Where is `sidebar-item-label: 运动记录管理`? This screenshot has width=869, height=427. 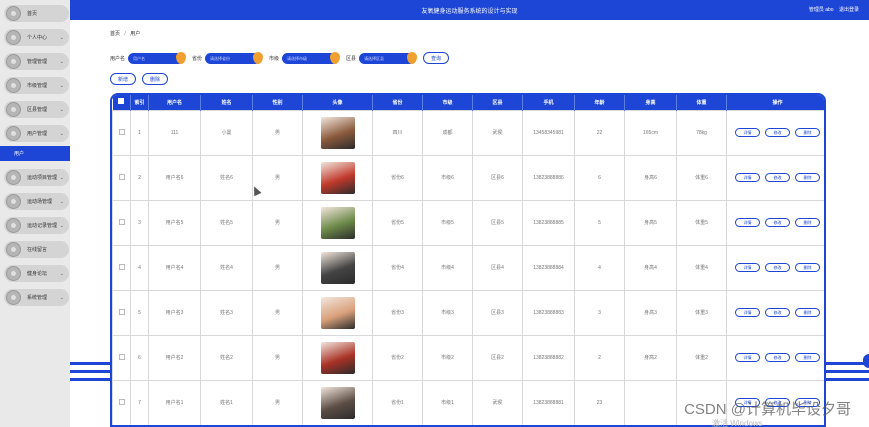
sidebar-item-label: 运动记录管理 is located at coordinates (42, 226).